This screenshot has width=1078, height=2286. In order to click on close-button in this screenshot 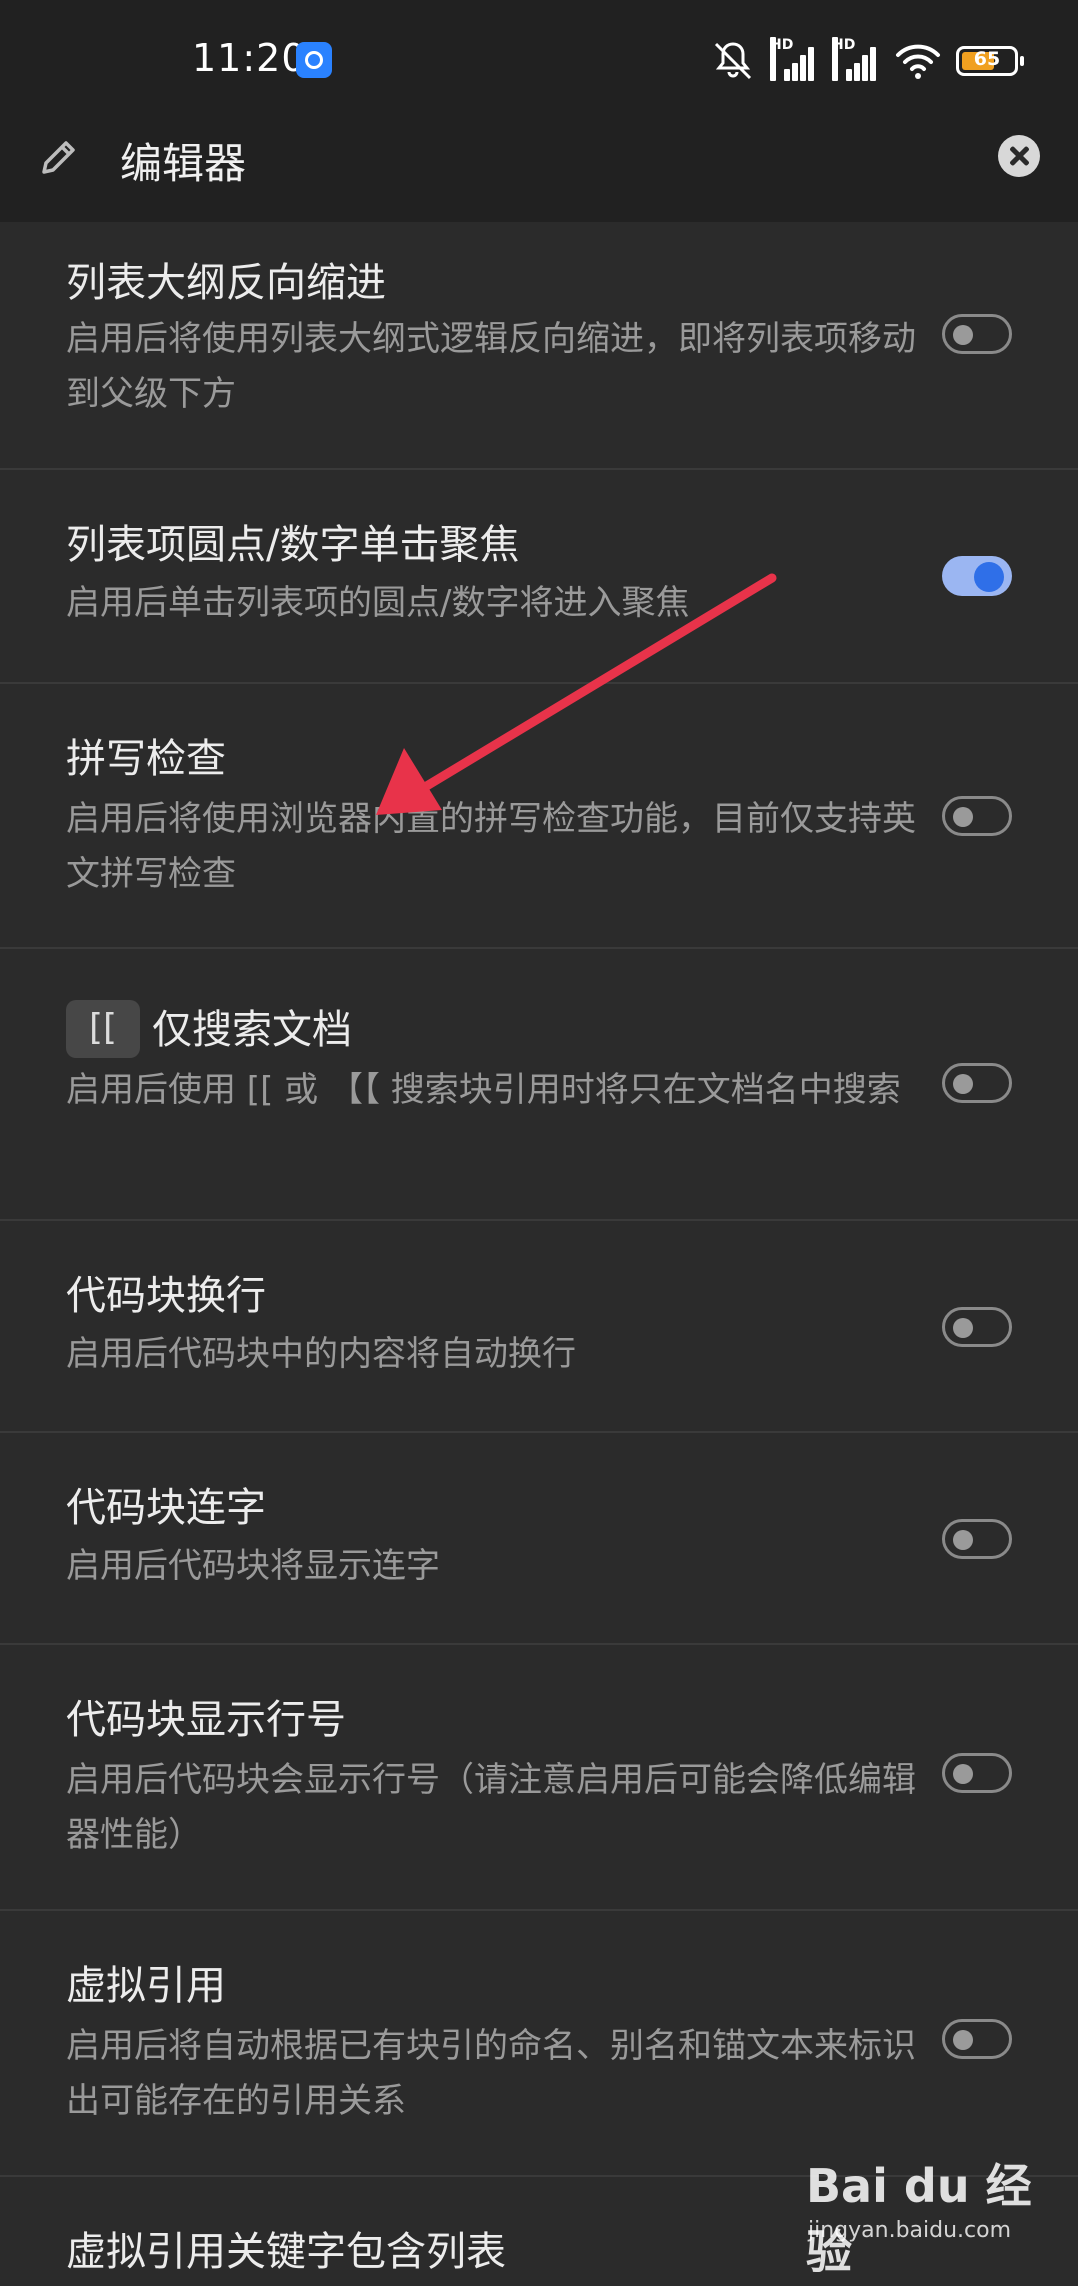, I will do `click(1019, 156)`.